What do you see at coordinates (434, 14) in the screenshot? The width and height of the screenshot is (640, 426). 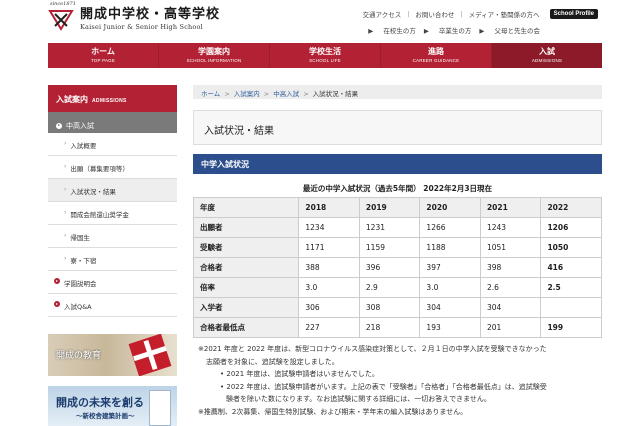 I see `contact-link: お問い合わせ` at bounding box center [434, 14].